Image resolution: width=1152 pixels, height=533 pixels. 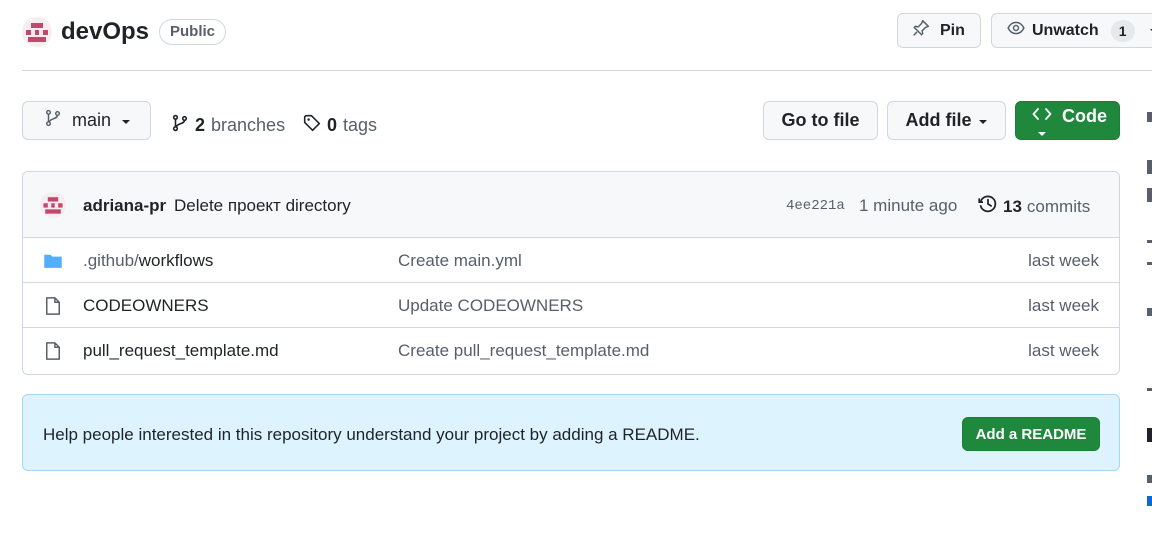 I want to click on watch-count: 1, so click(x=1122, y=30).